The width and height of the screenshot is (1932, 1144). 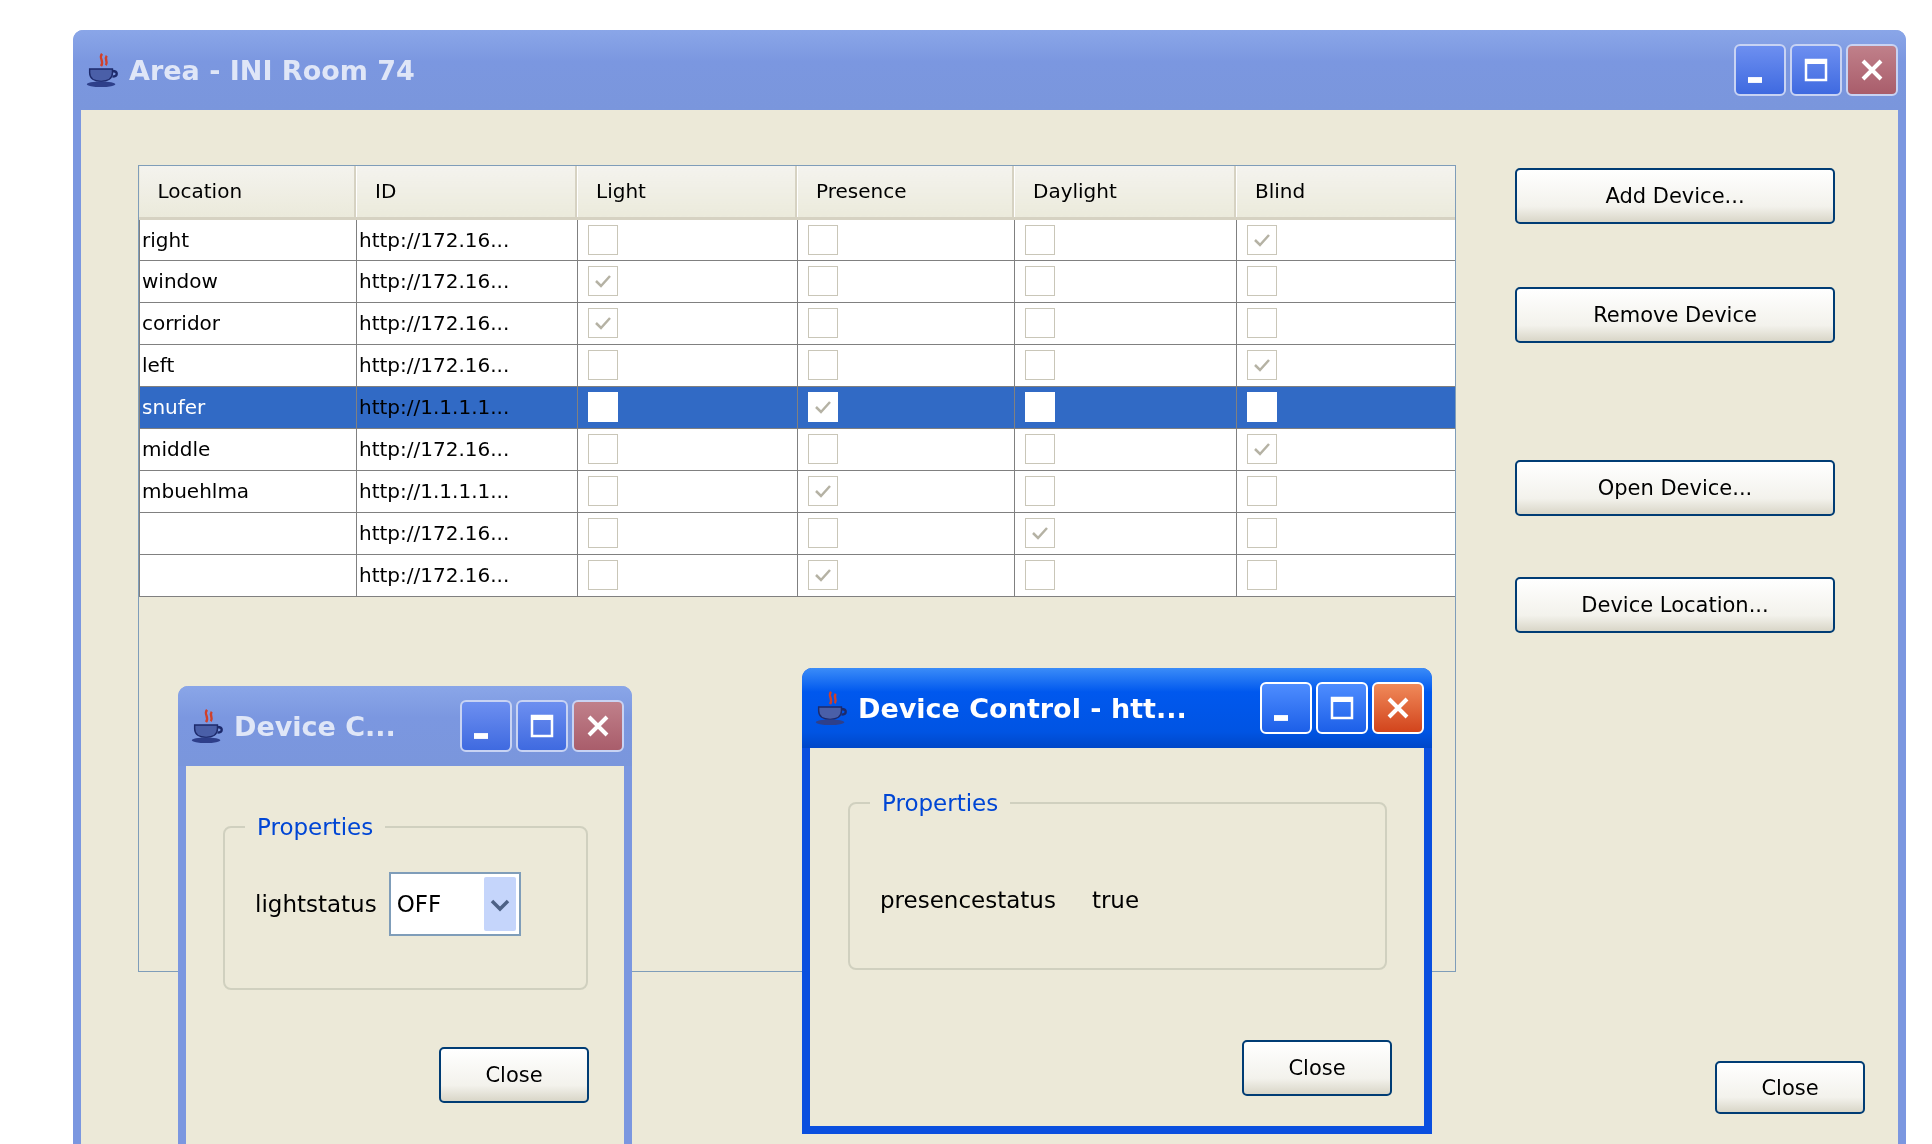 What do you see at coordinates (248, 192) in the screenshot?
I see `column-header: Location` at bounding box center [248, 192].